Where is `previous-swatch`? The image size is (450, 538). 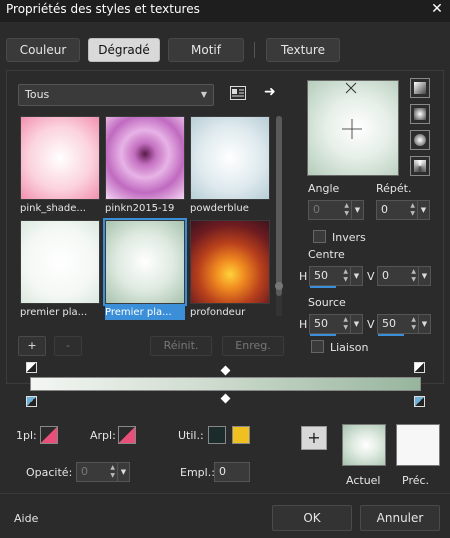 previous-swatch is located at coordinates (418, 445).